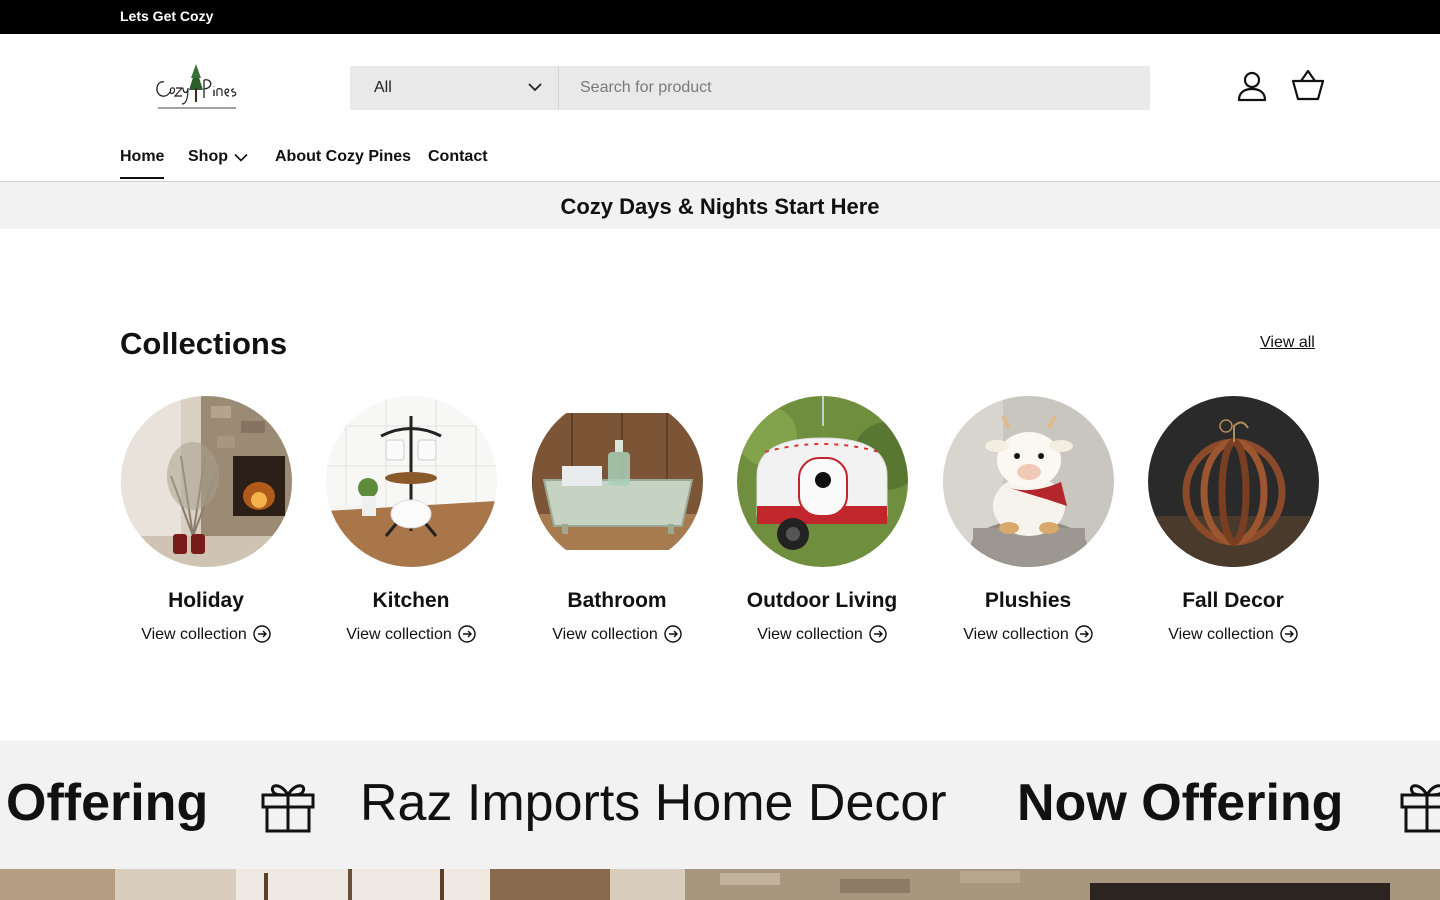 The image size is (1440, 900). What do you see at coordinates (208, 156) in the screenshot?
I see `nav-item-shop-label: Shop` at bounding box center [208, 156].